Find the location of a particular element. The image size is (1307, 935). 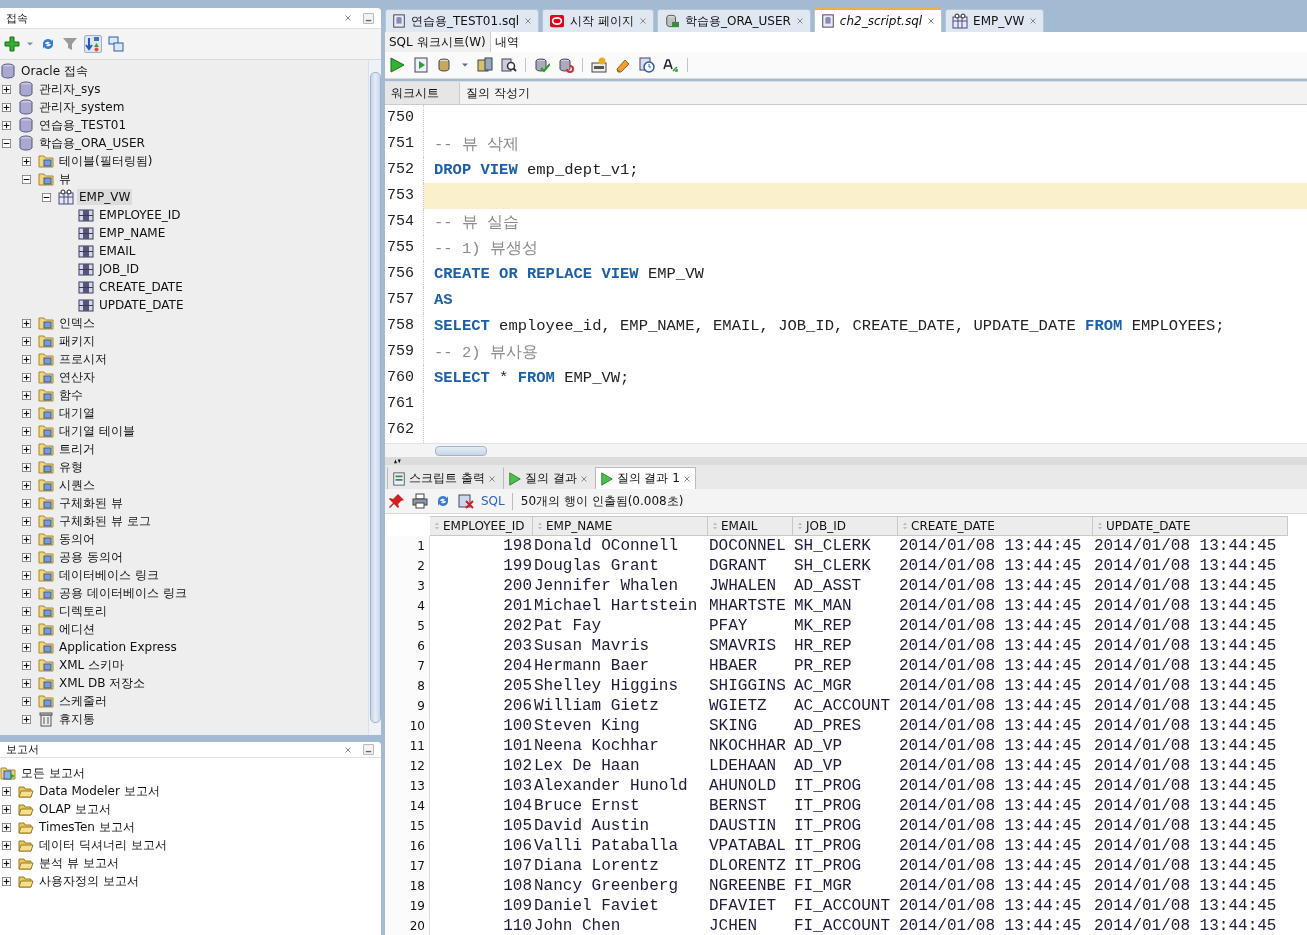

clock-icon is located at coordinates (647, 65).